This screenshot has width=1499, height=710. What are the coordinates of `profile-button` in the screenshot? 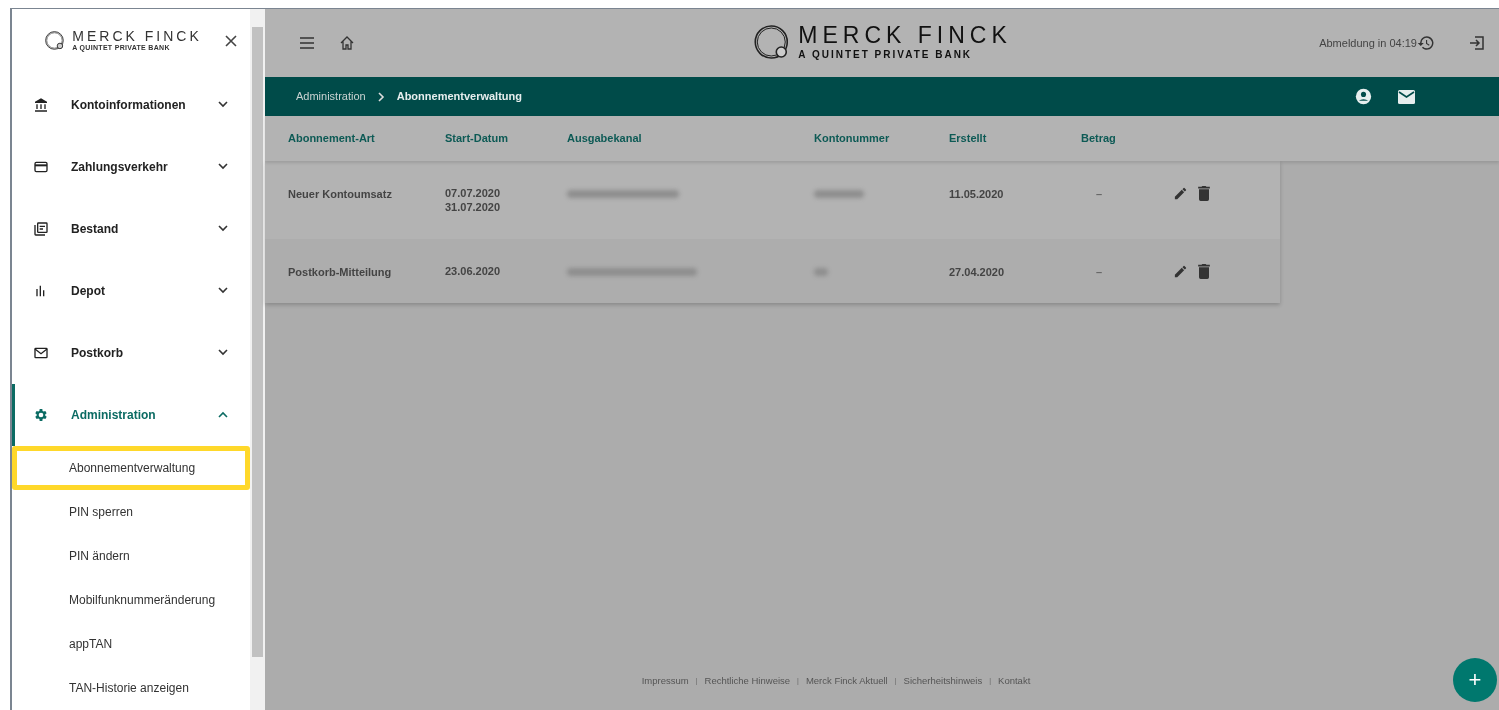 It's located at (1363, 96).